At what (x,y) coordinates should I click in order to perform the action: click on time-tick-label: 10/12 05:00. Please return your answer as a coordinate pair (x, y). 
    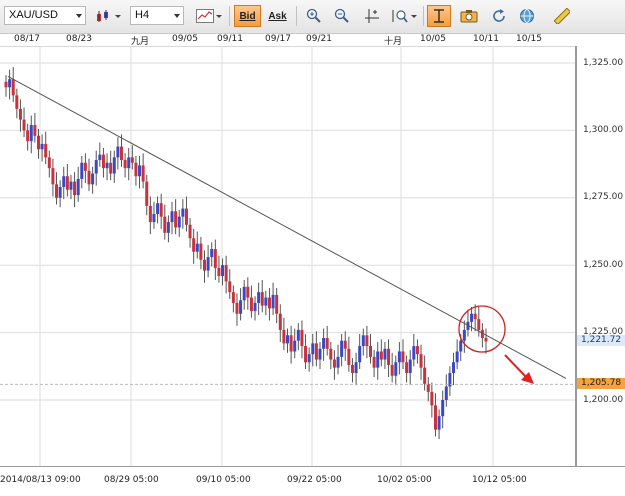
    Looking at the image, I should click on (499, 480).